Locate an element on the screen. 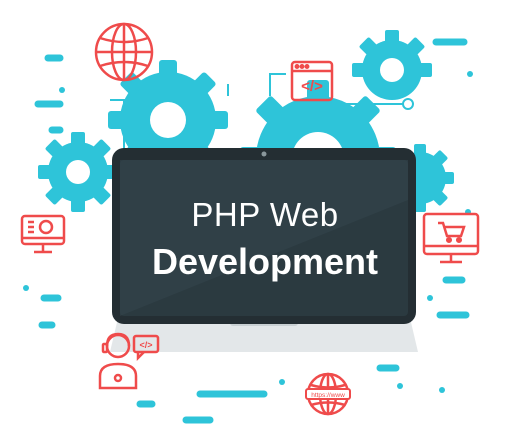  shopping-cart-monitor-icon is located at coordinates (451, 238).